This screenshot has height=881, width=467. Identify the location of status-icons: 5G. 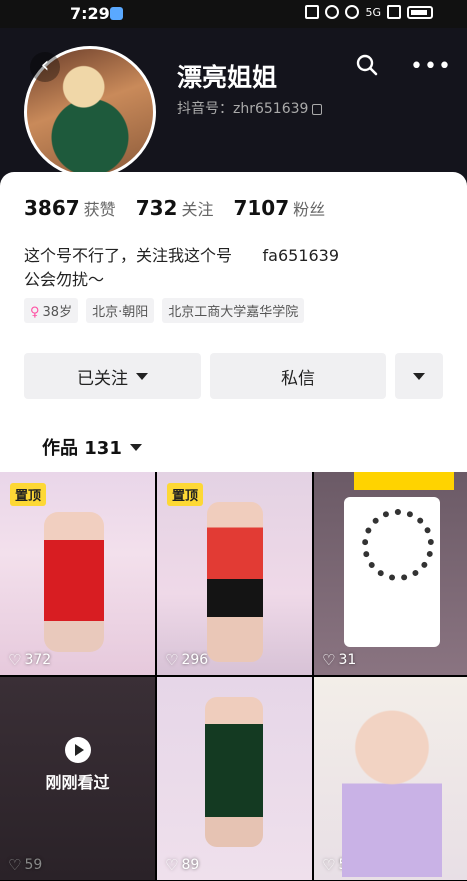
(369, 12).